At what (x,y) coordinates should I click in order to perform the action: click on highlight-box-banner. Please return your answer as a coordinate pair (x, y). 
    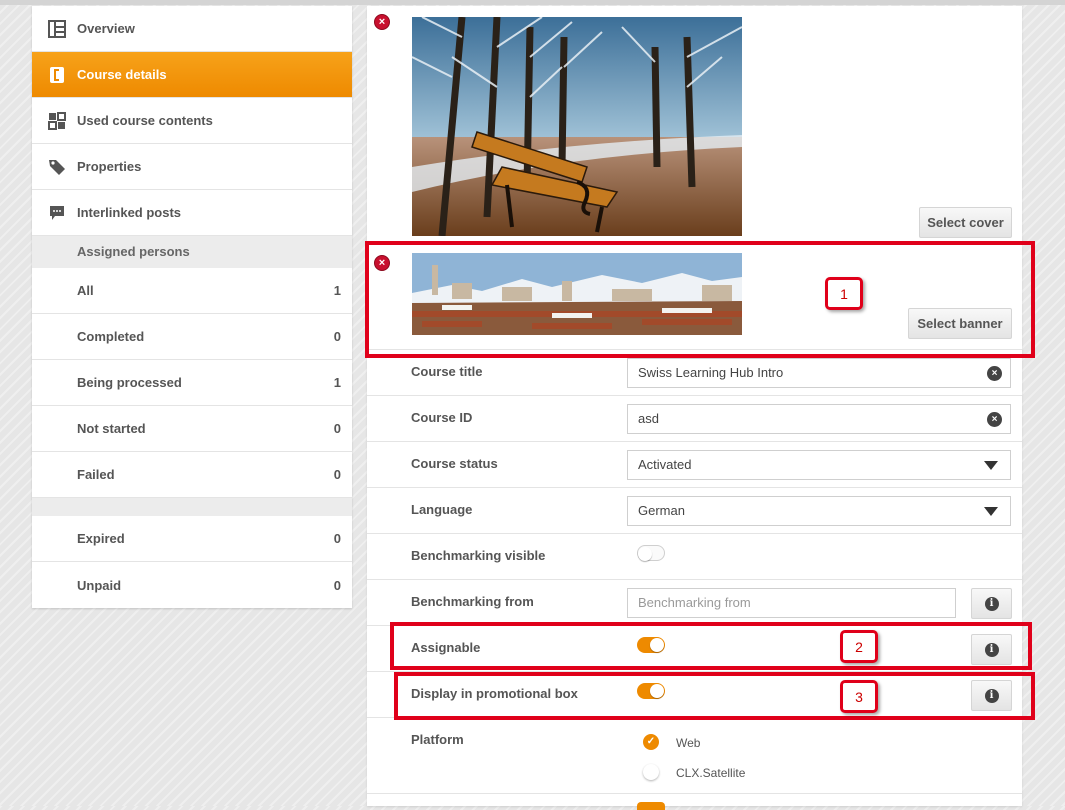
    Looking at the image, I should click on (700, 299).